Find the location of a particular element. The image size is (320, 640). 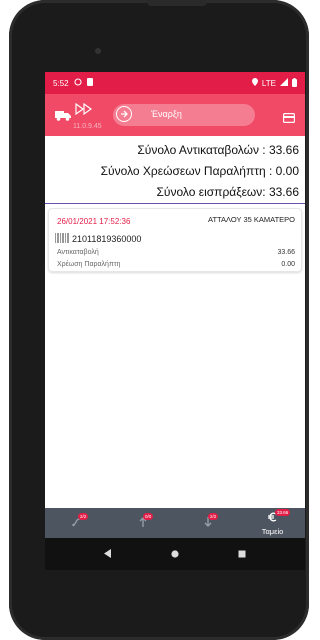

whatsapp-icon is located at coordinates (78, 83).